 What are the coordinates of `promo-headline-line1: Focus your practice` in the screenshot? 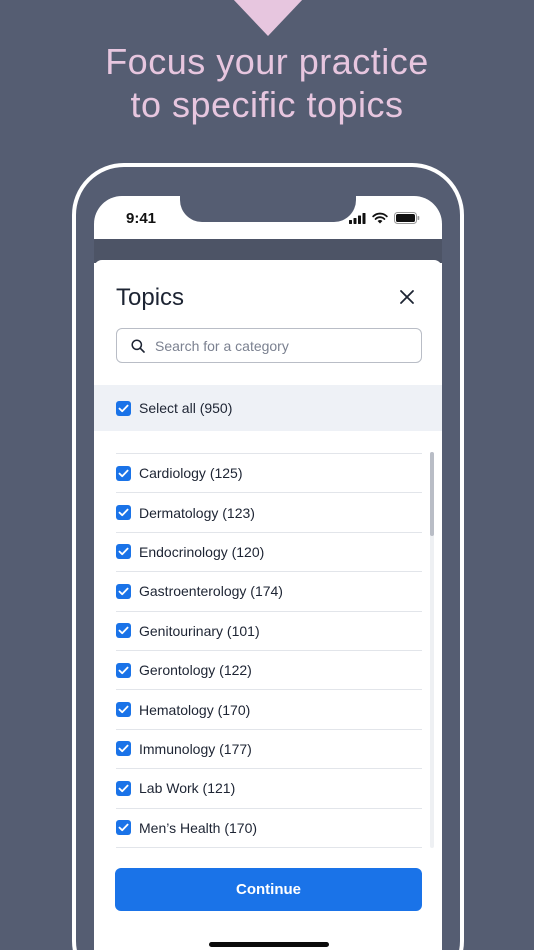 It's located at (267, 61).